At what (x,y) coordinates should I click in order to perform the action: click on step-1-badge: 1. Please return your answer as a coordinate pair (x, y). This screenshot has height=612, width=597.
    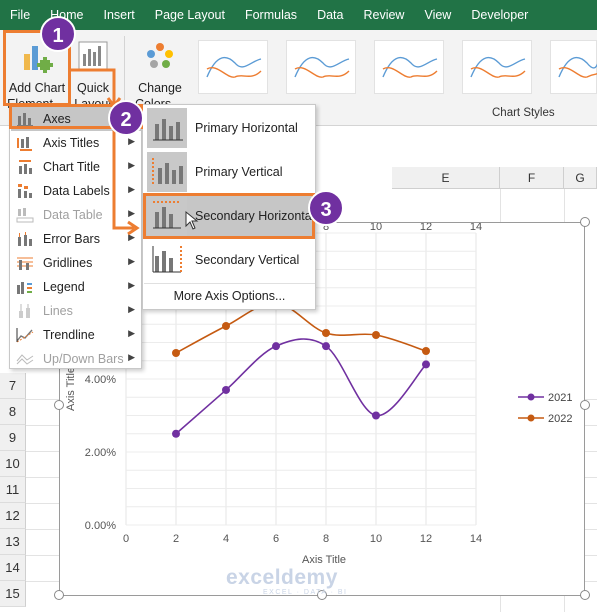
    Looking at the image, I should click on (58, 34).